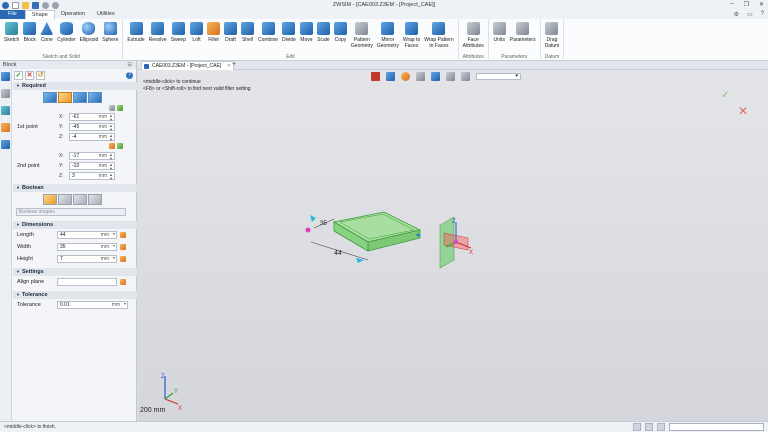 This screenshot has width=768, height=432. I want to click on snap-toggle-icon, so click(649, 427).